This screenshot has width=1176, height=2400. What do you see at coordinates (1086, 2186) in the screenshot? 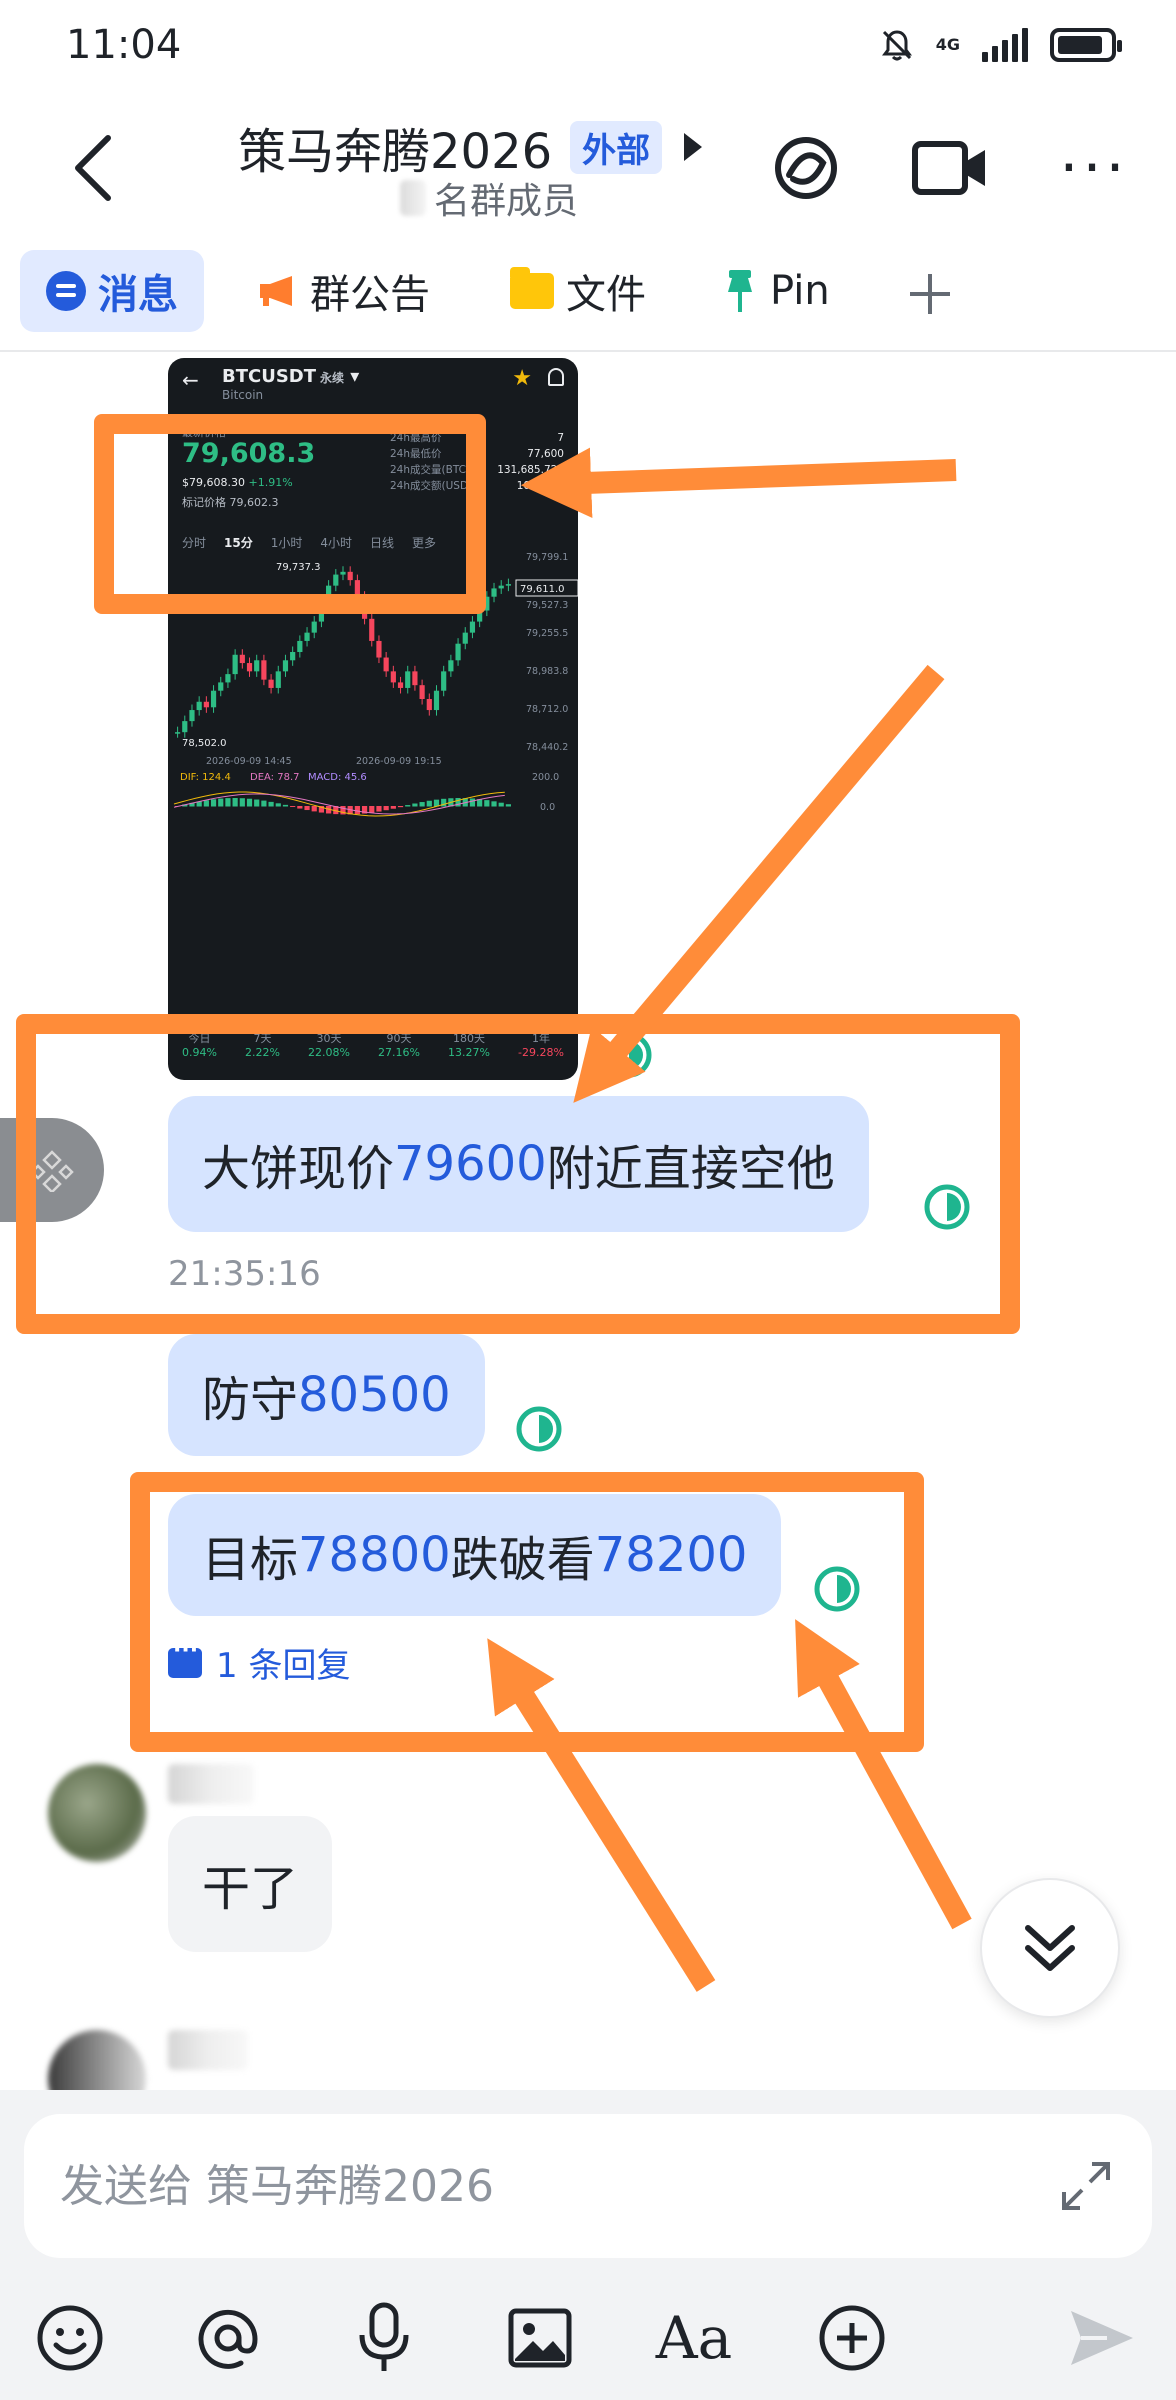
I see `expand-icon` at bounding box center [1086, 2186].